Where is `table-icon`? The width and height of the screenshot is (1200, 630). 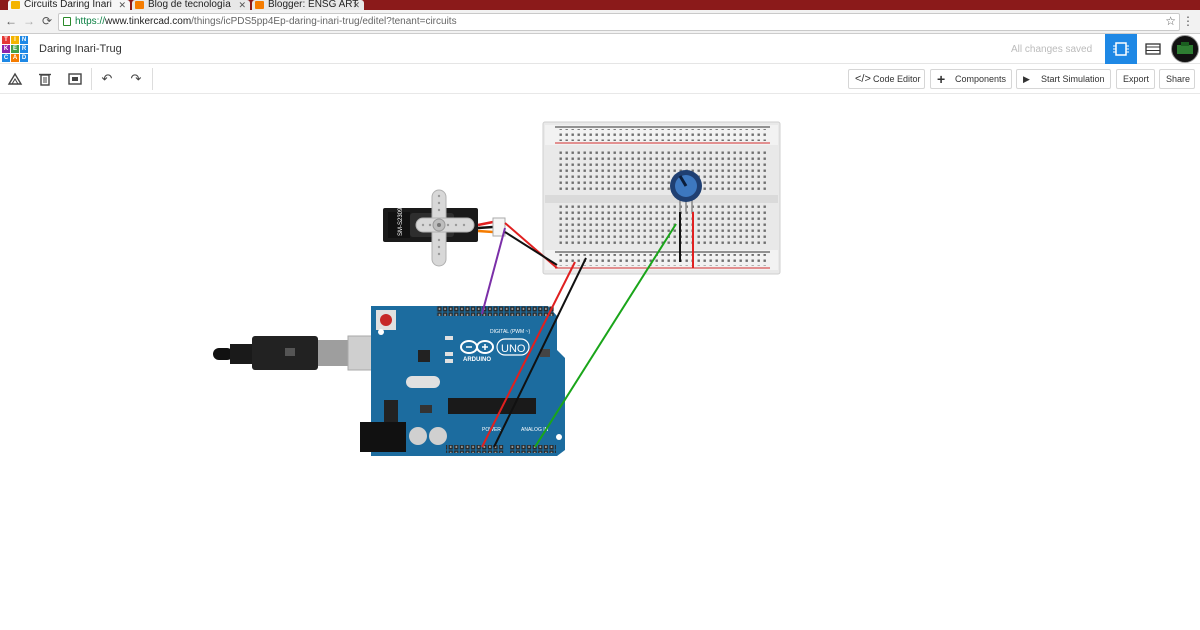
table-icon is located at coordinates (1153, 49).